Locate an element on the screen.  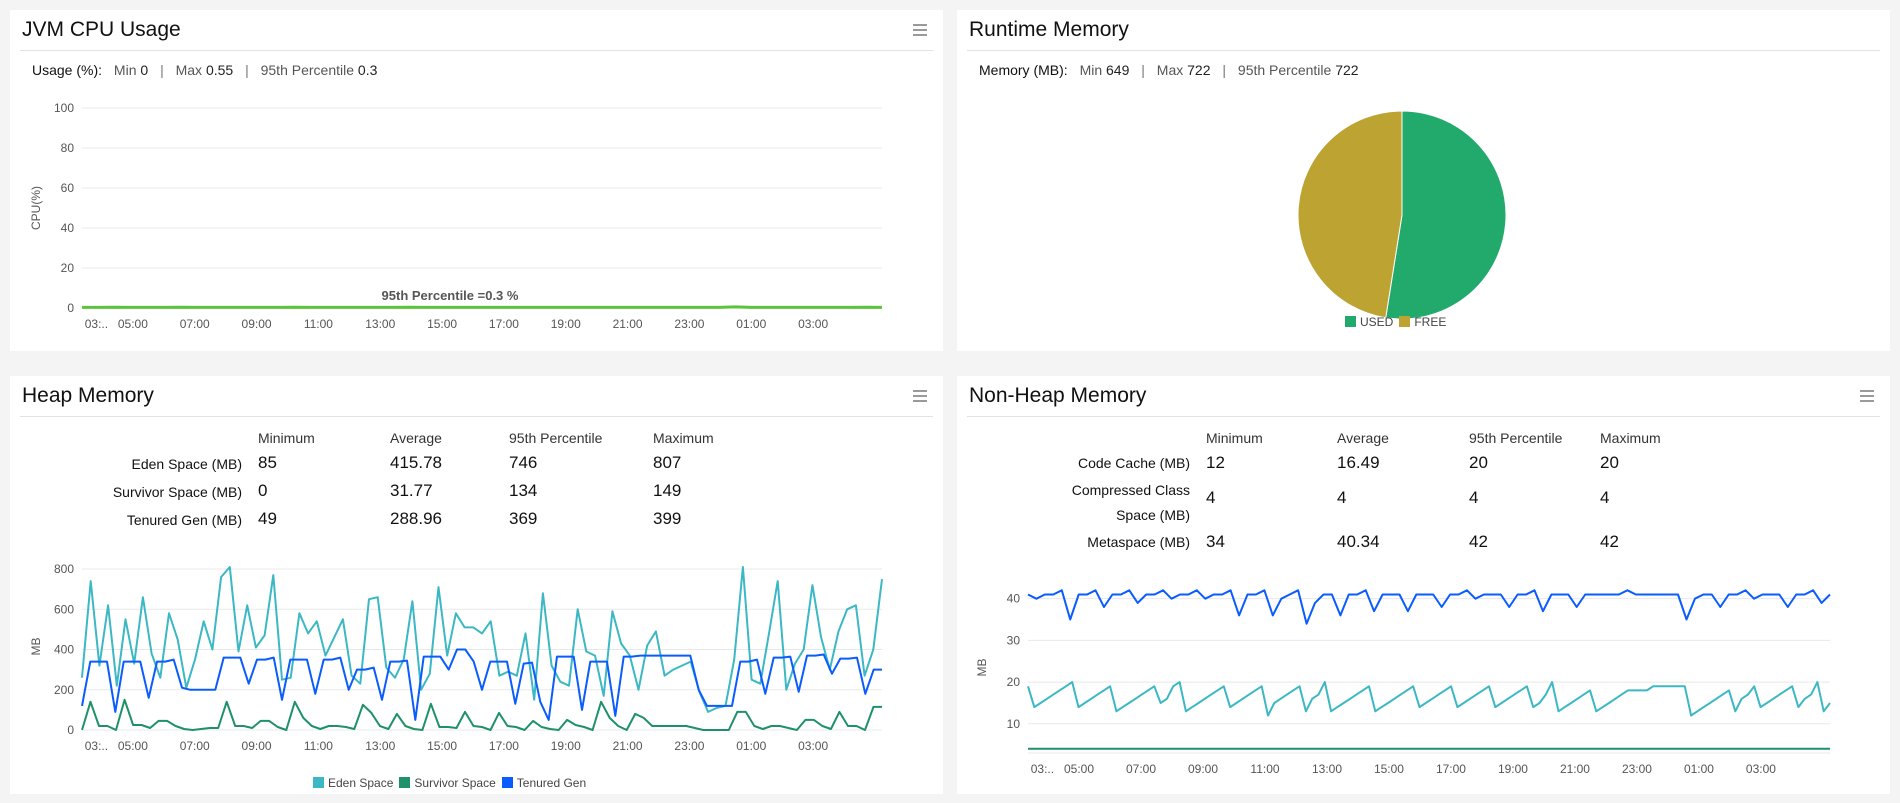
legend-label: USED is located at coordinates (1377, 322).